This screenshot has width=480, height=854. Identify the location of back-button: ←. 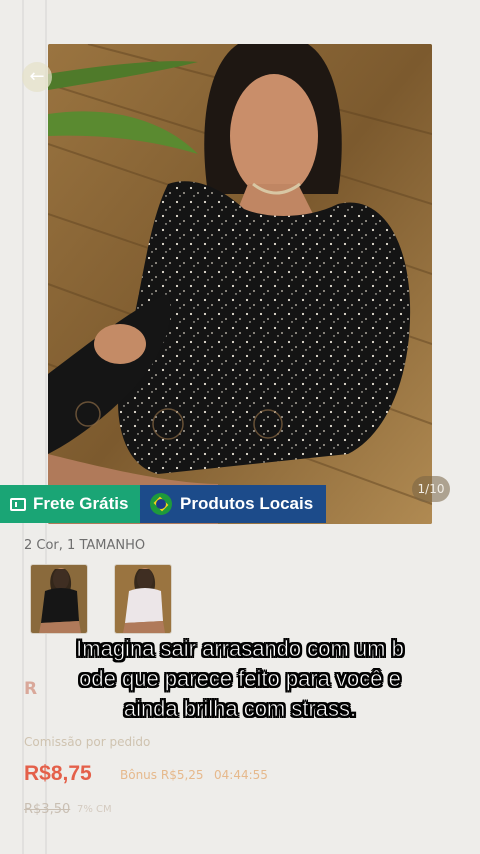
(37, 77).